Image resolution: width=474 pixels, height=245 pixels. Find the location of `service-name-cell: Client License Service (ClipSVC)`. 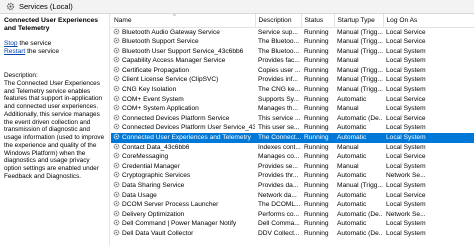

service-name-cell: Client License Service (ClipSVC) is located at coordinates (183, 80).